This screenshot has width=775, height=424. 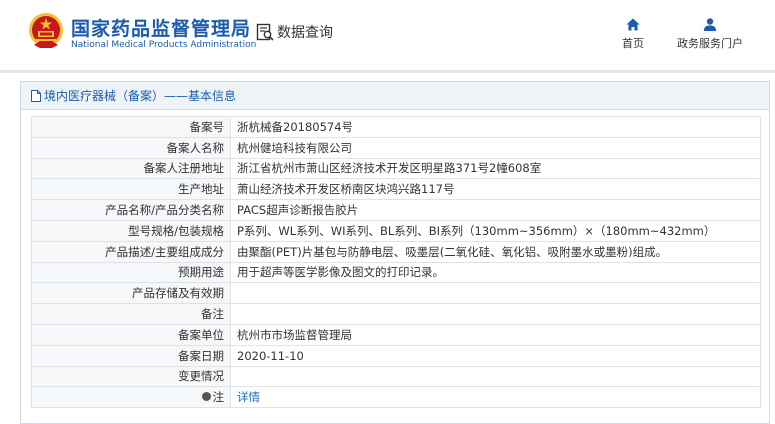 What do you see at coordinates (164, 45) in the screenshot?
I see `brand-subtitle: National Medical Products Administration` at bounding box center [164, 45].